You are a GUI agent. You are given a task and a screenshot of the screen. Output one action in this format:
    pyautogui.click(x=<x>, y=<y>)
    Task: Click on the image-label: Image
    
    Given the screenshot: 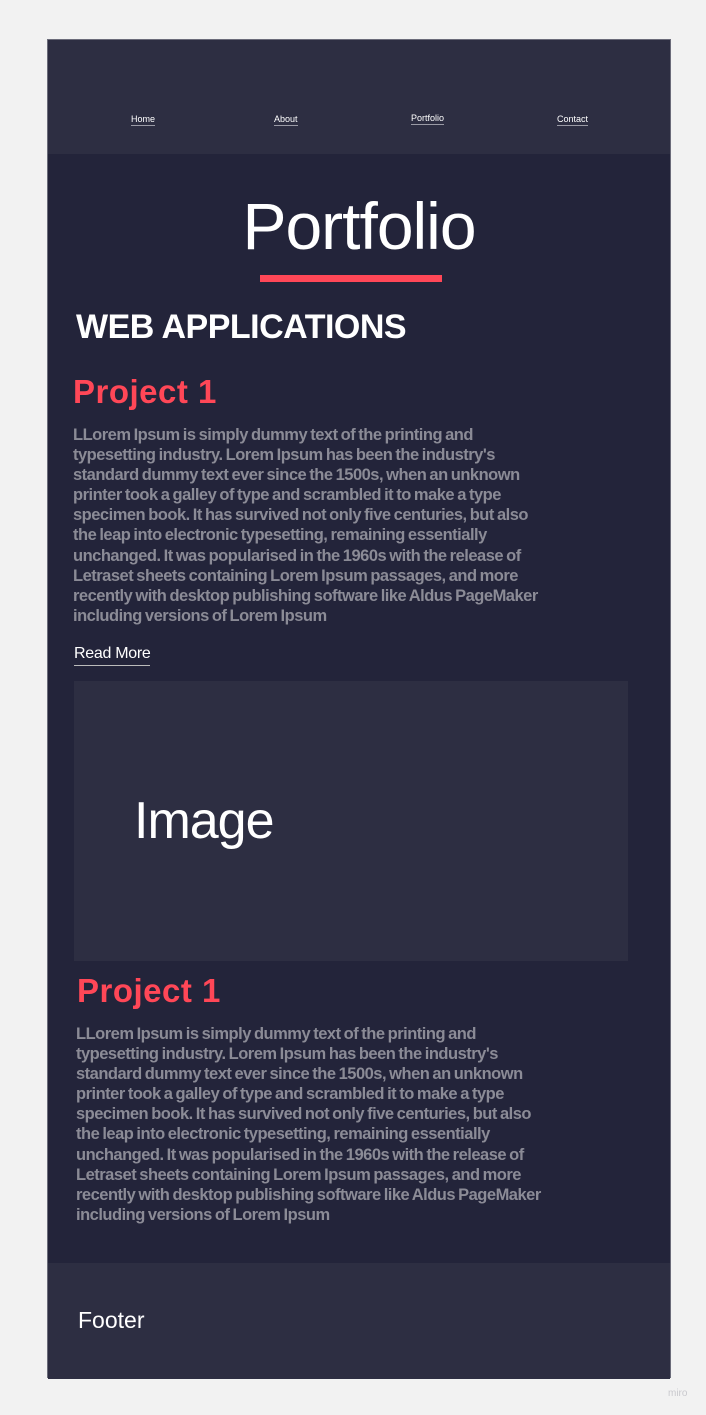 What is the action you would take?
    pyautogui.click(x=204, y=821)
    